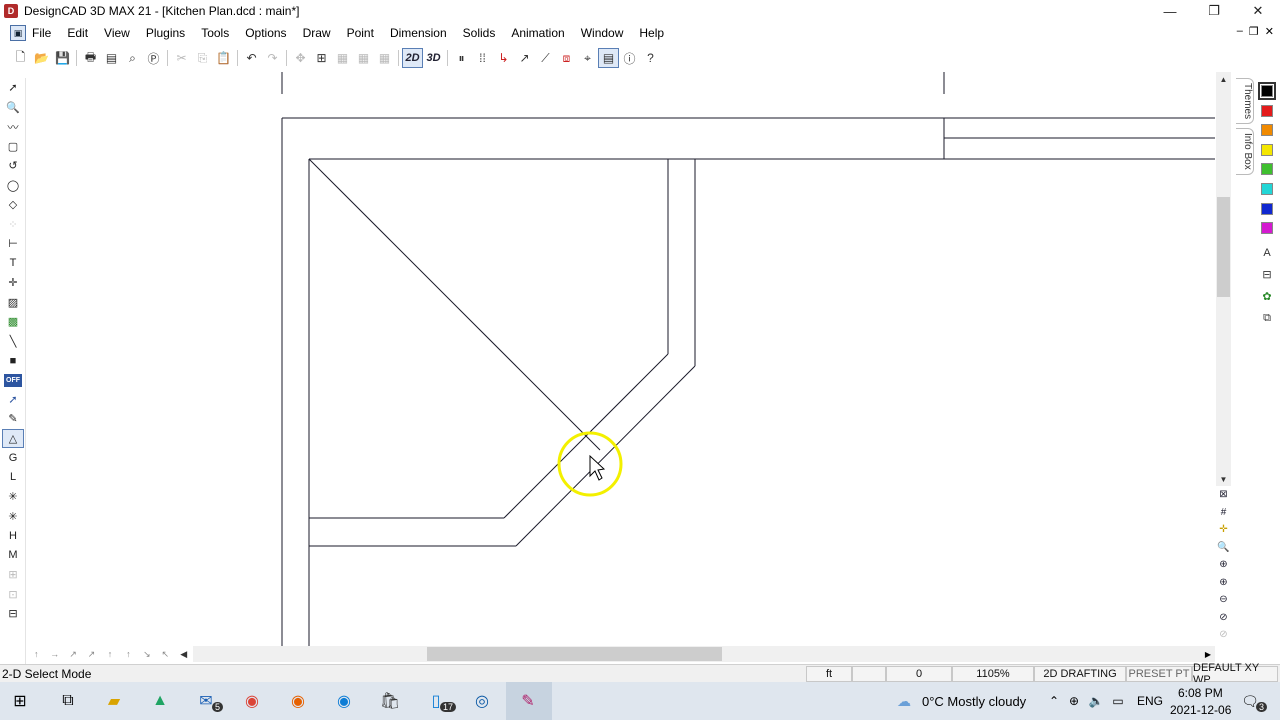  What do you see at coordinates (1240, 31) in the screenshot?
I see `doc-minimize-button: –` at bounding box center [1240, 31].